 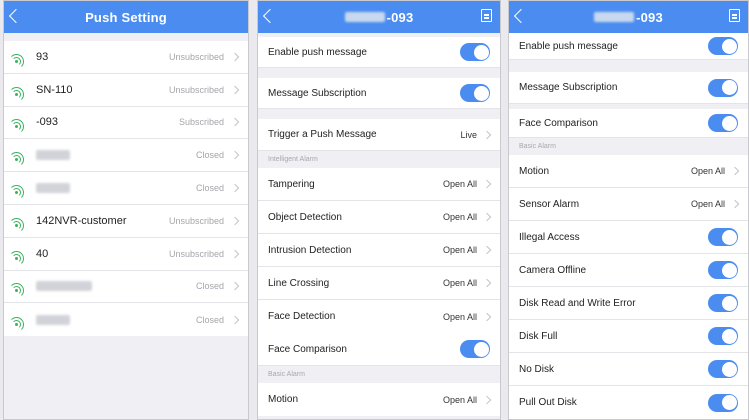 What do you see at coordinates (379, 217) in the screenshot?
I see `intelligent-alarm-row: Object Detection Open All` at bounding box center [379, 217].